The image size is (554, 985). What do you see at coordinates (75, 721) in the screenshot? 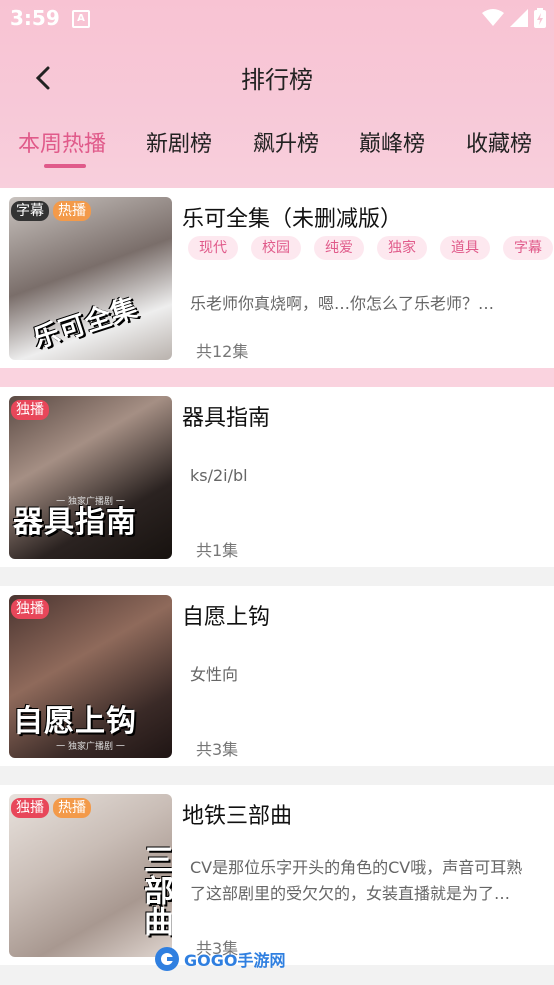
I see `cover-title: 自愿上钩` at bounding box center [75, 721].